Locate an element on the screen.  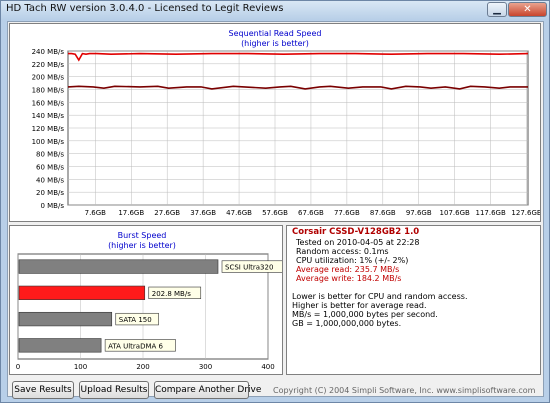
read-ytick-label: 40 MB/s is located at coordinates (50, 180).